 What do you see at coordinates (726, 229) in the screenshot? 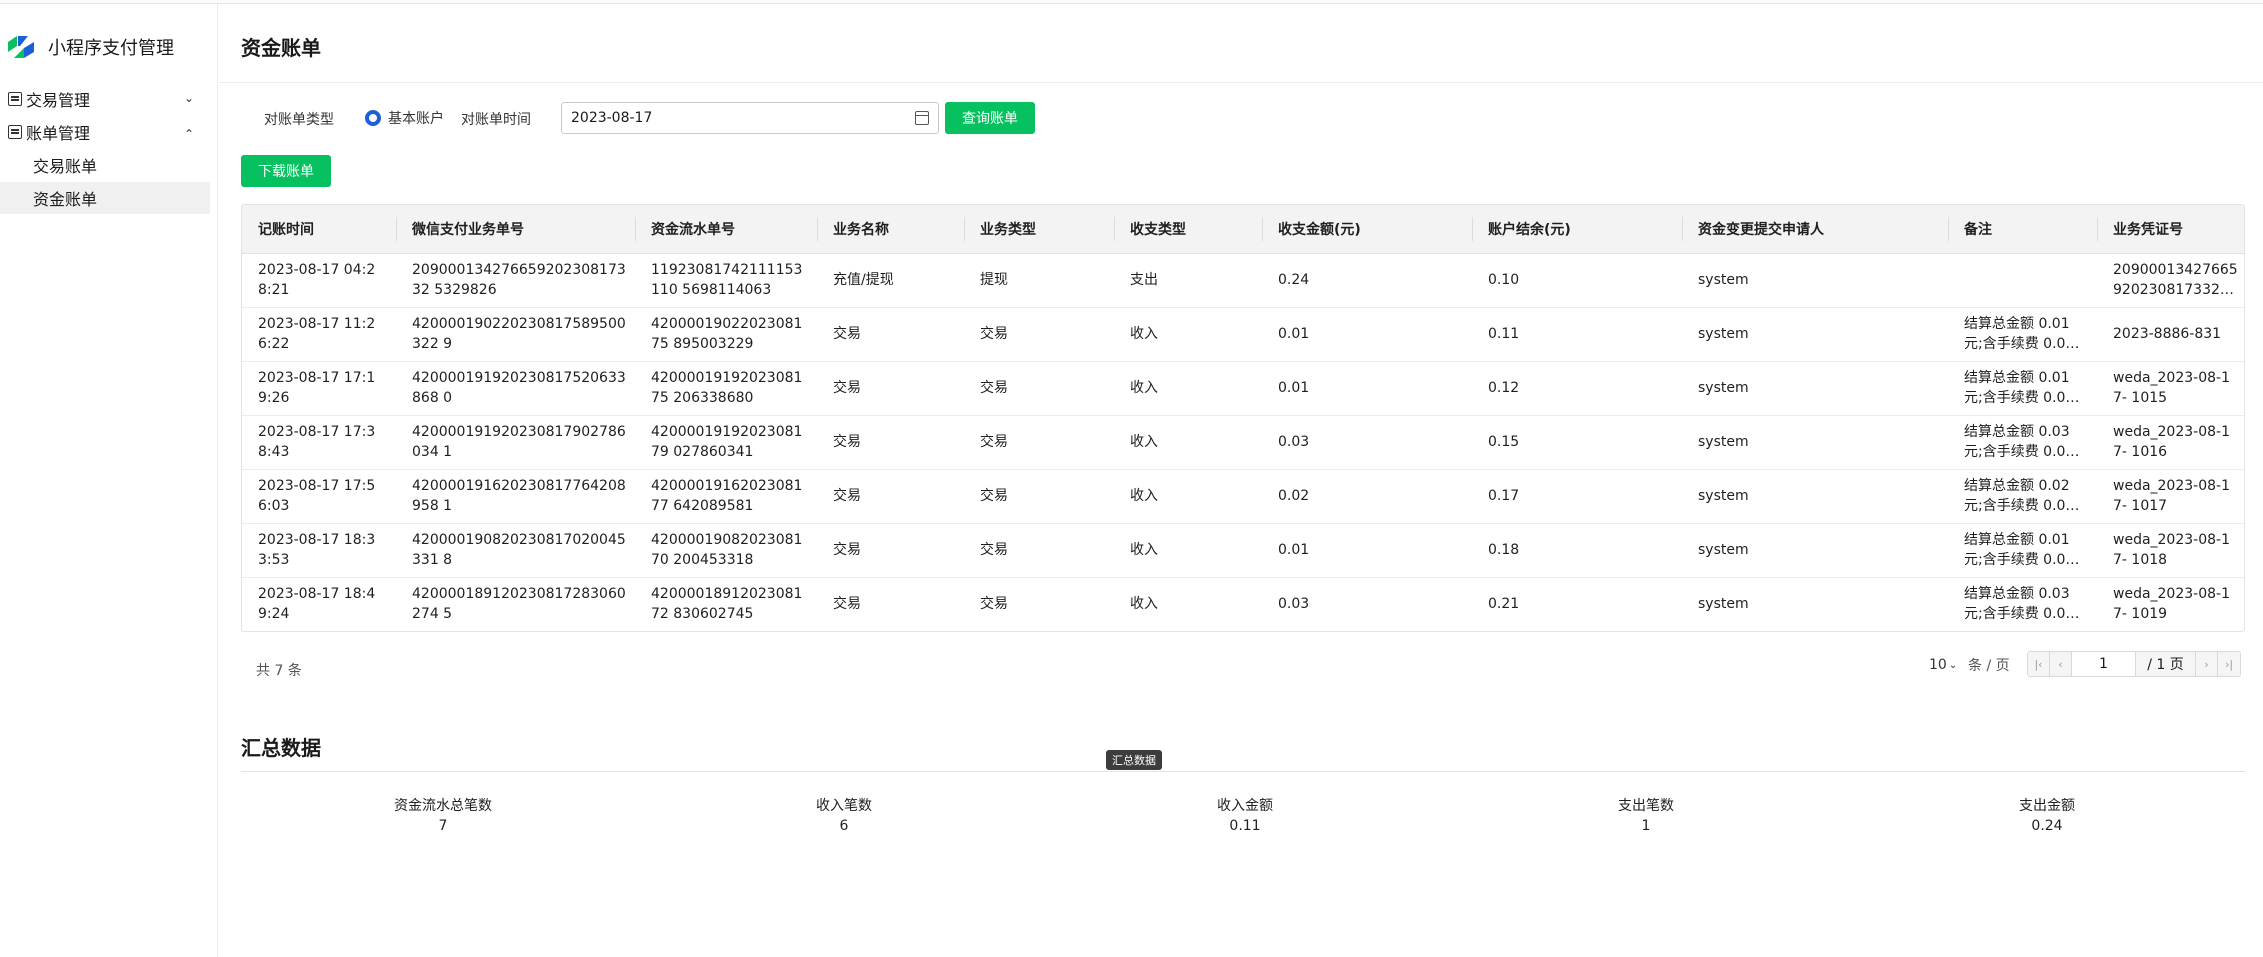
I see `col-fund-flow-no-header: 资金流水单号` at bounding box center [726, 229].